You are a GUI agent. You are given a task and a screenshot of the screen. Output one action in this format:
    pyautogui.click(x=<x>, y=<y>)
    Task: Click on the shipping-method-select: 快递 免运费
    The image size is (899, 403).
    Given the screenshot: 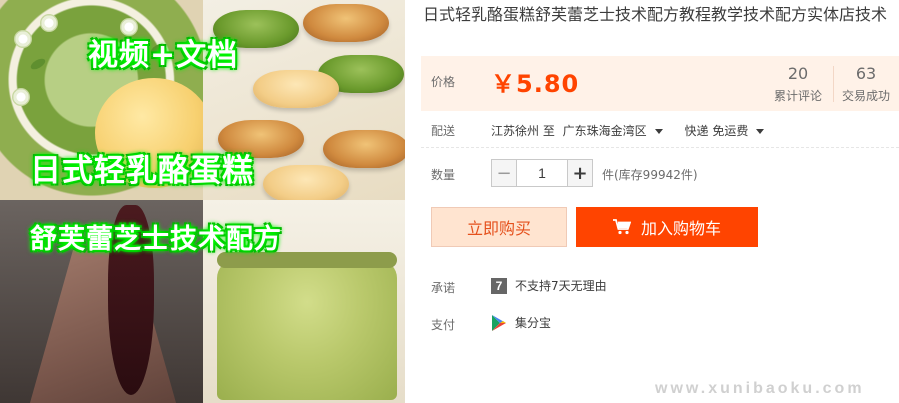 What is the action you would take?
    pyautogui.click(x=732, y=131)
    